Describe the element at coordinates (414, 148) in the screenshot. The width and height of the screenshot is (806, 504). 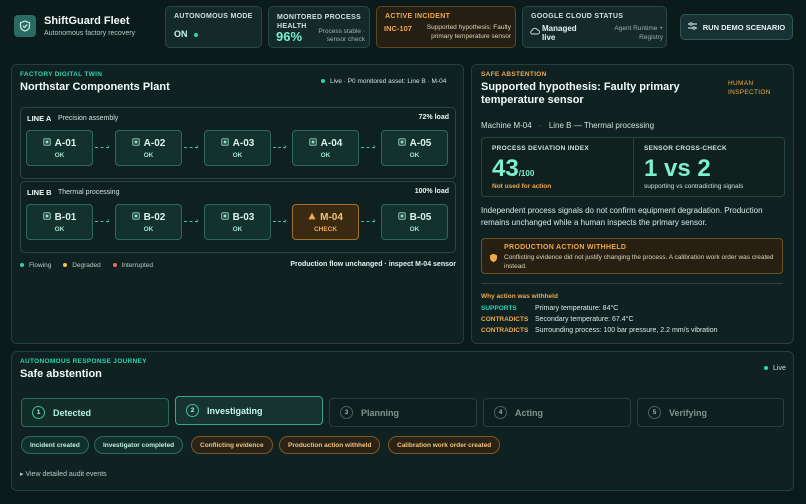
I see `machine-card: A-05 OK` at that location.